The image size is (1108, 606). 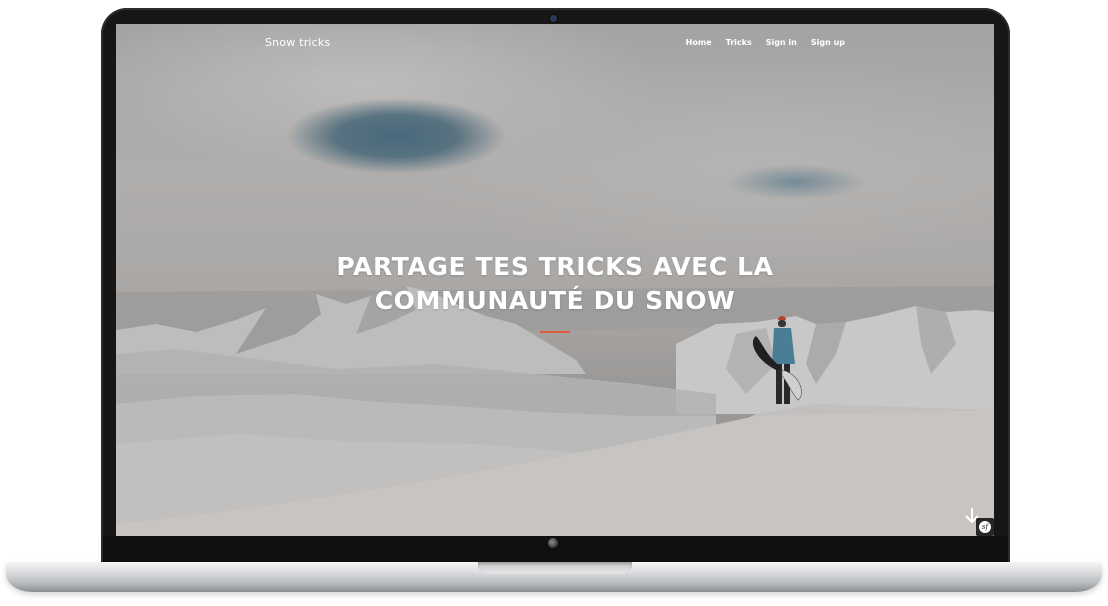 I want to click on nav-link-home: Home, so click(x=699, y=42).